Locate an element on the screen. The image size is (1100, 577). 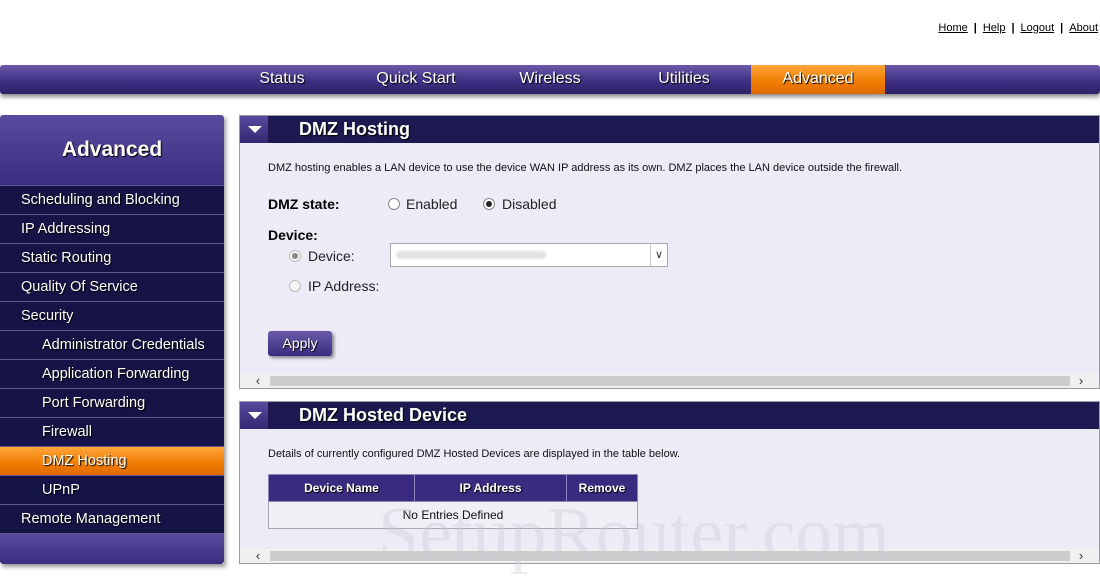
sidebar-item-application-forwarding: Application Forwarding is located at coordinates (112, 373).